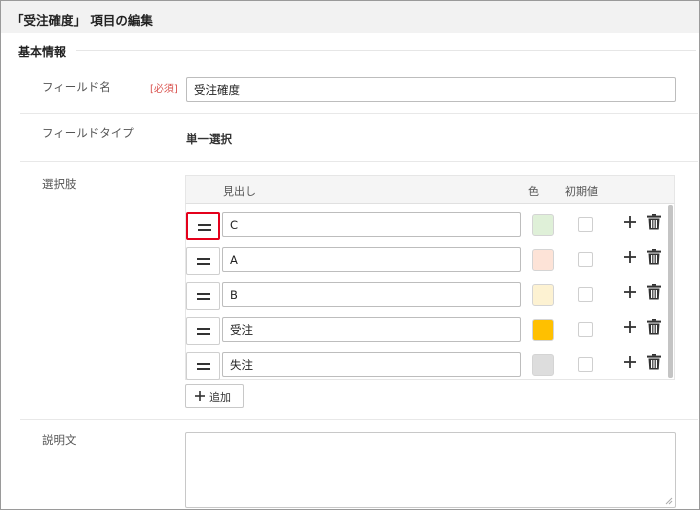 The image size is (700, 510). I want to click on column-default: 初期値, so click(581, 191).